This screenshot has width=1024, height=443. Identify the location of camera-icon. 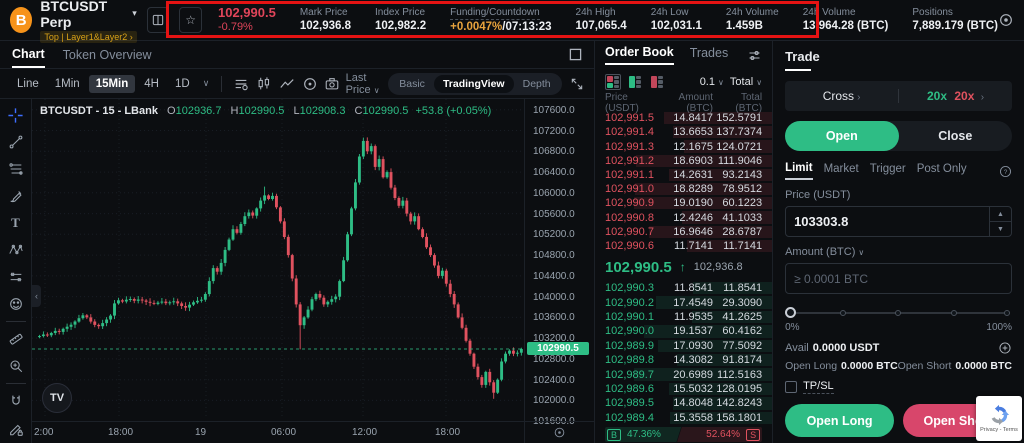
(332, 84).